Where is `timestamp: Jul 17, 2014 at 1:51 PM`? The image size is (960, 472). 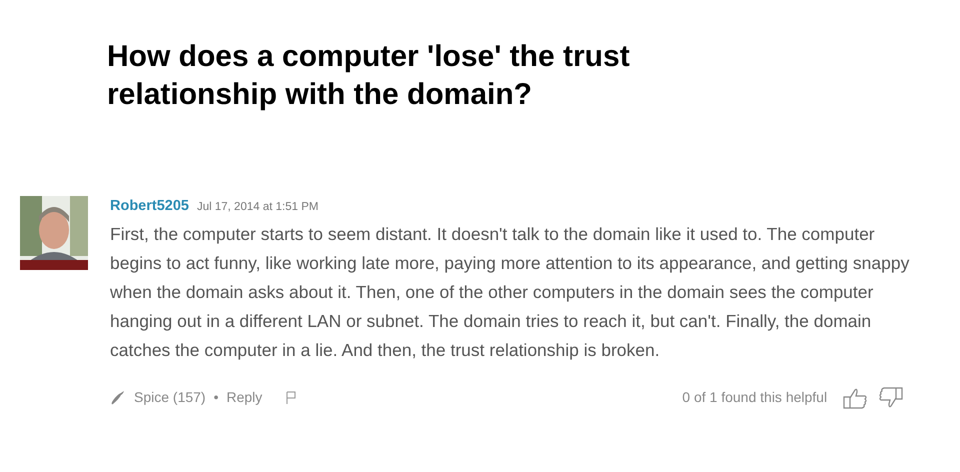 timestamp: Jul 17, 2014 at 1:51 PM is located at coordinates (257, 207).